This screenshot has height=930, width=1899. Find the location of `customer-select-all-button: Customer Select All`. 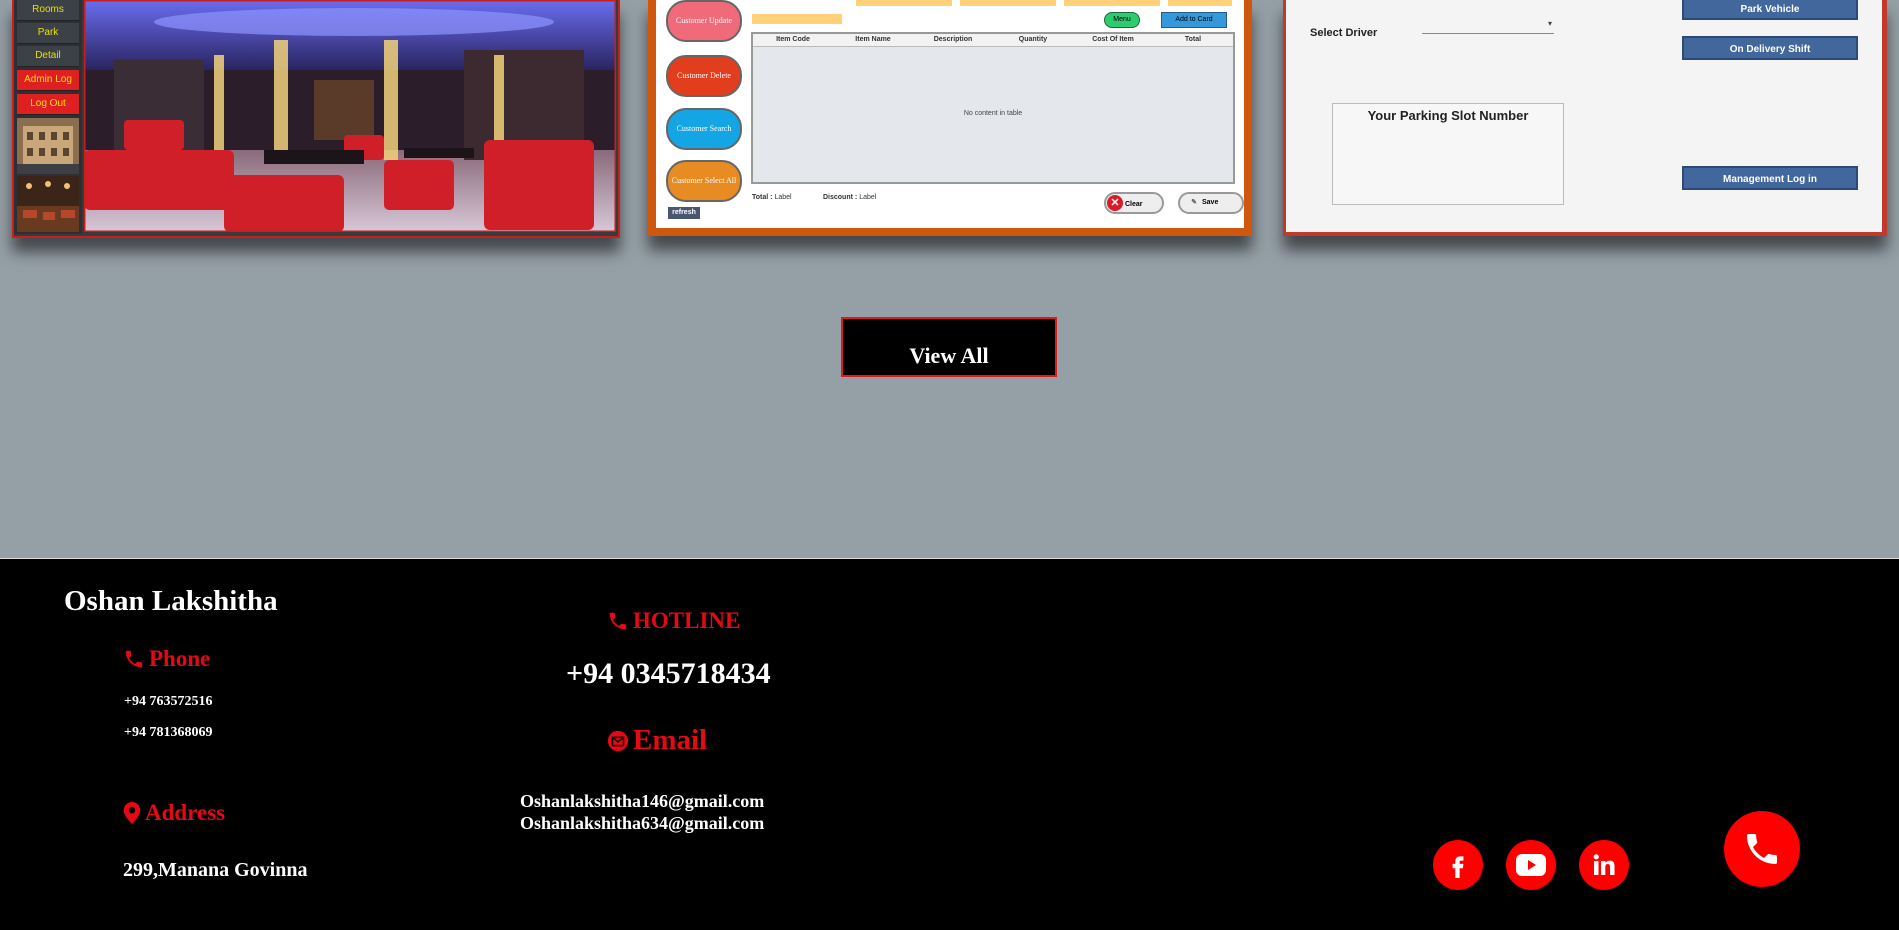

customer-select-all-button: Customer Select All is located at coordinates (704, 181).